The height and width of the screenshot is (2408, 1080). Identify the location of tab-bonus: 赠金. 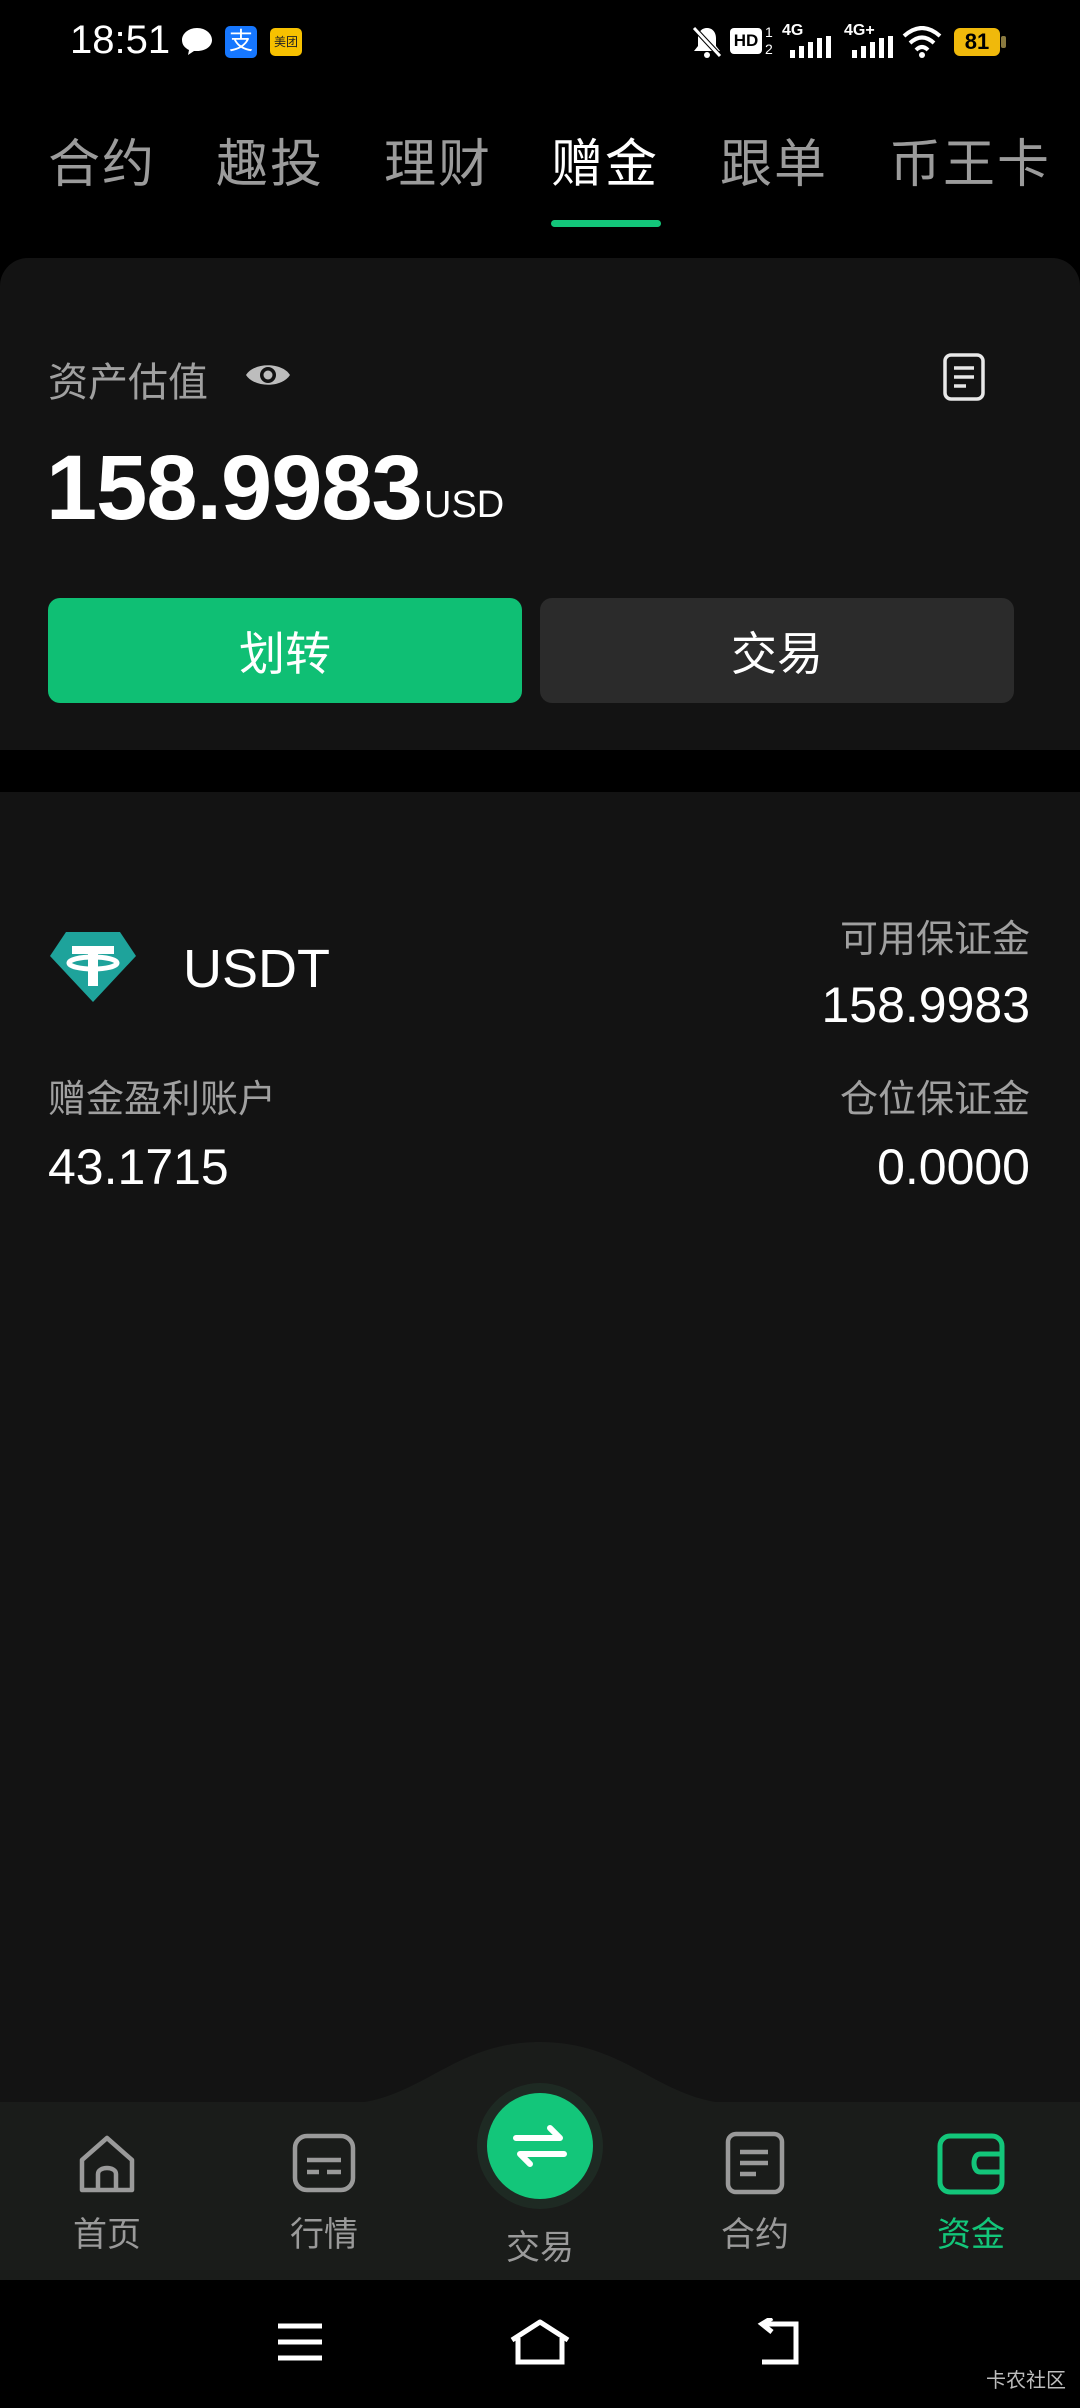
(605, 159).